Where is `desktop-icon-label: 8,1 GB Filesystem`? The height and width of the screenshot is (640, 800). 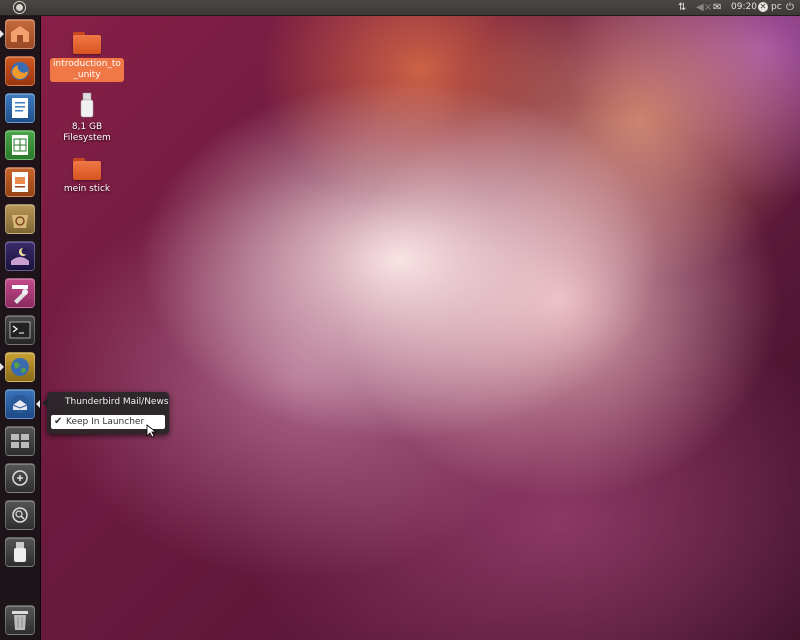 desktop-icon-label: 8,1 GB Filesystem is located at coordinates (87, 132).